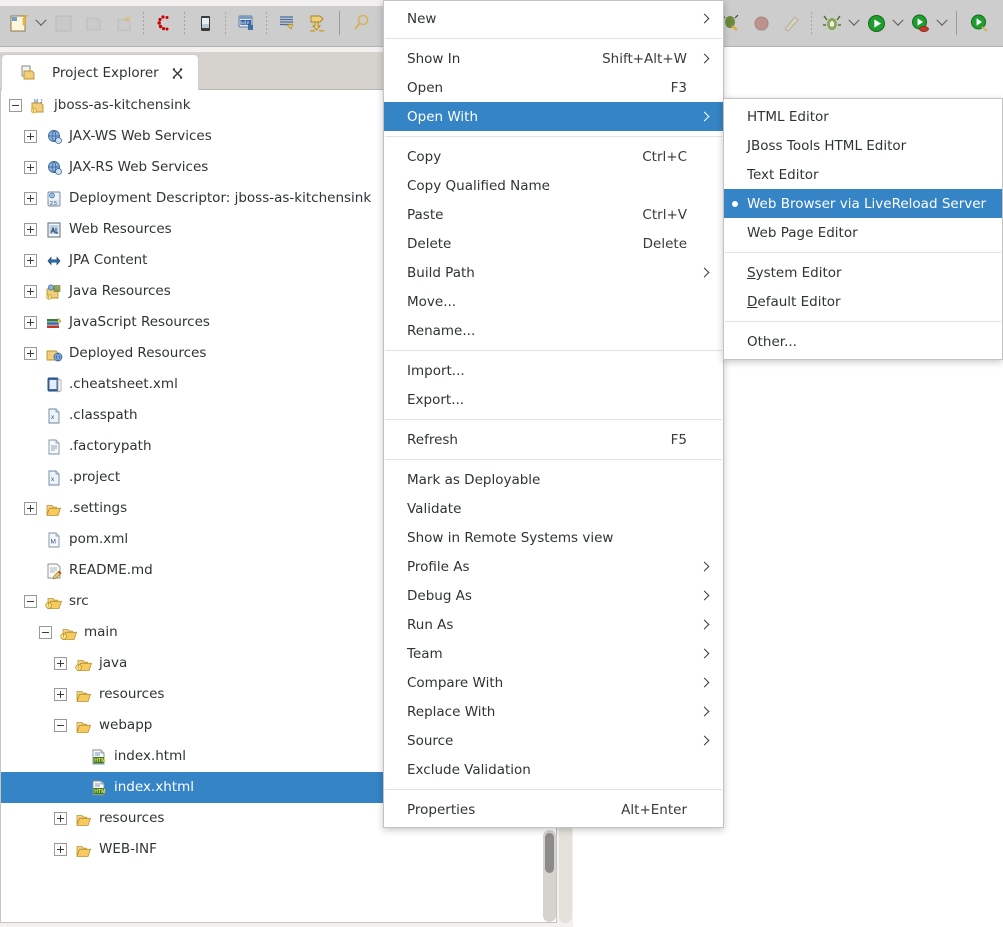 The width and height of the screenshot is (1003, 927). What do you see at coordinates (863, 116) in the screenshot?
I see `submenu-item-html-editor: HTML Editor` at bounding box center [863, 116].